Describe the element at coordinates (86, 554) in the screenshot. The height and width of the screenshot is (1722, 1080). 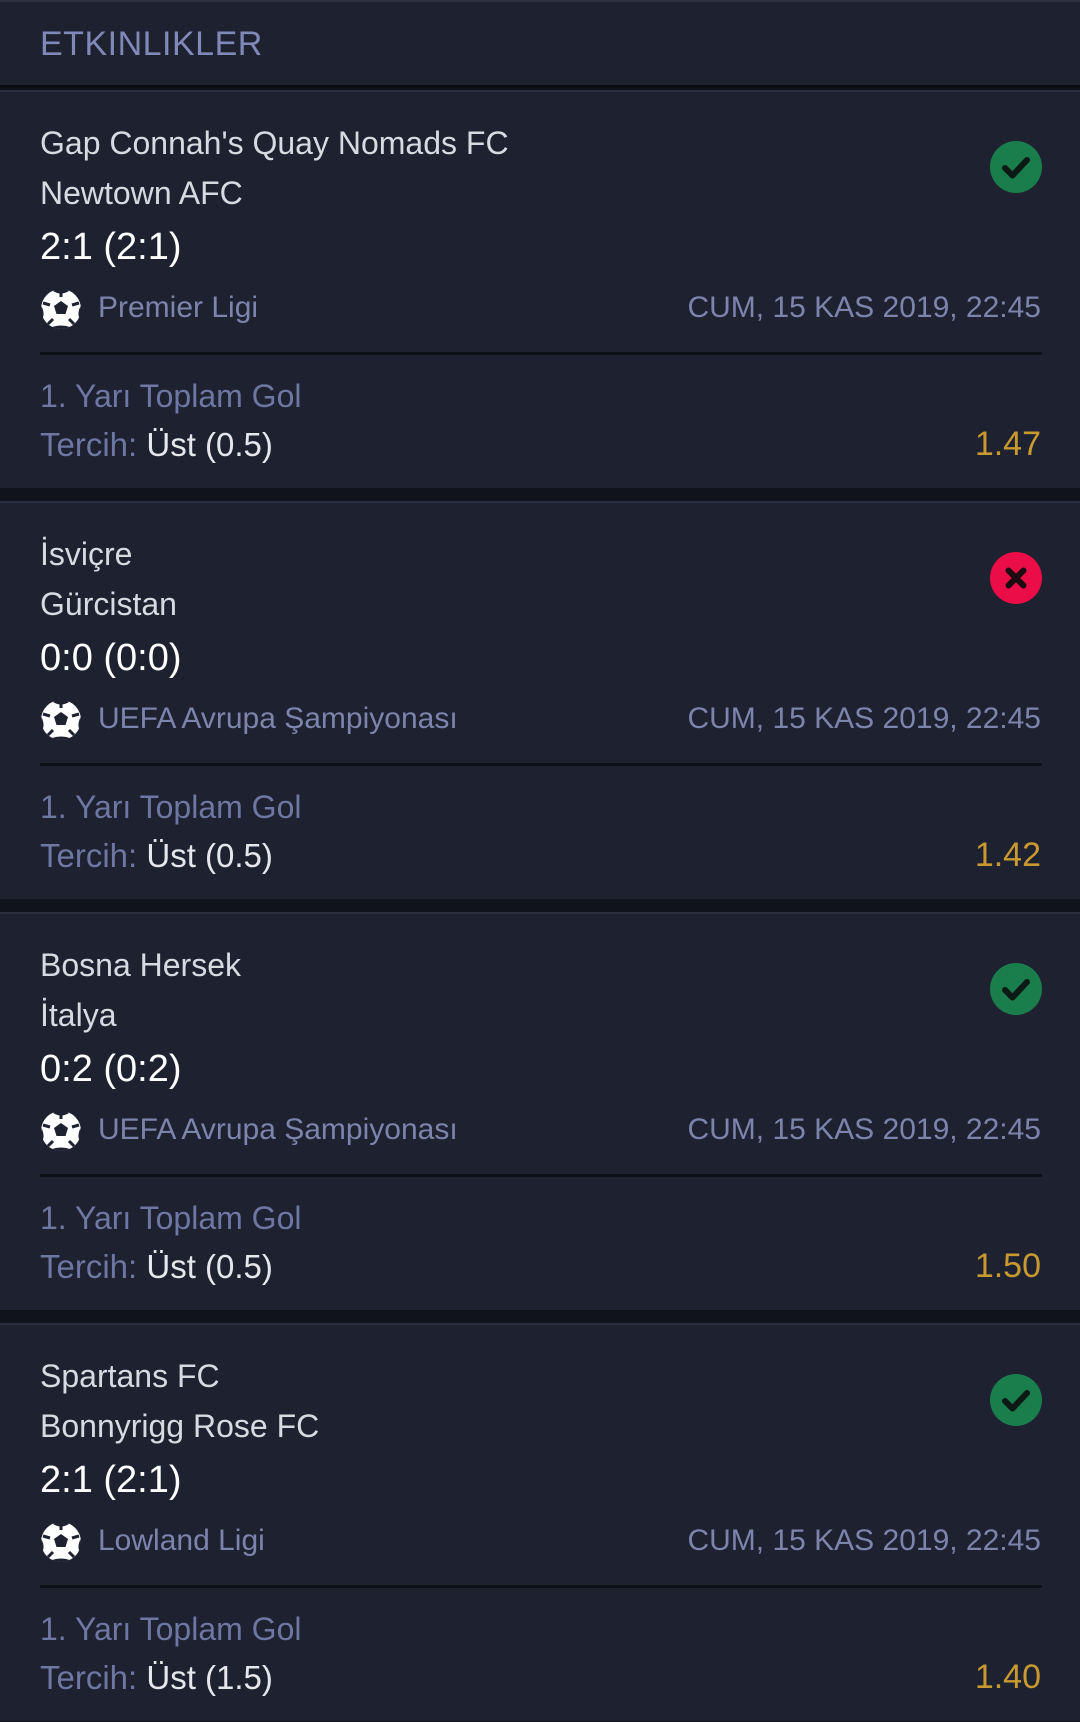
I see `home-team: İsviçre` at that location.